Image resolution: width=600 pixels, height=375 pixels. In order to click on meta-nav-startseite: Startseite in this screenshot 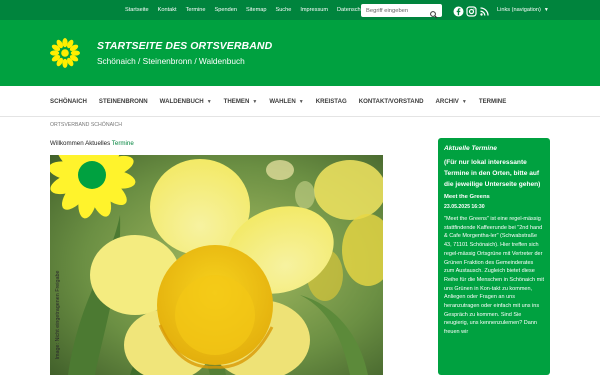, I will do `click(137, 10)`.